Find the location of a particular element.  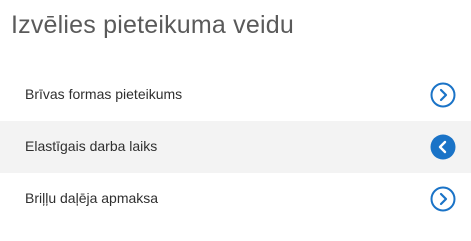

page-title: Izvēlies pieteikuma veidu is located at coordinates (152, 25).